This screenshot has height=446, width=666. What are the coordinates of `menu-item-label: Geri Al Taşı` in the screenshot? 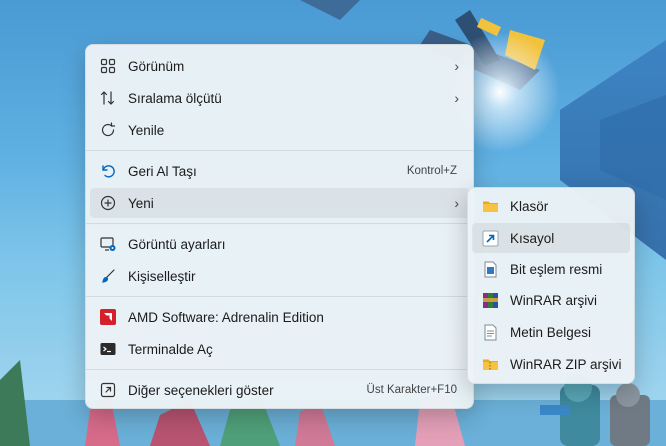 It's located at (162, 171).